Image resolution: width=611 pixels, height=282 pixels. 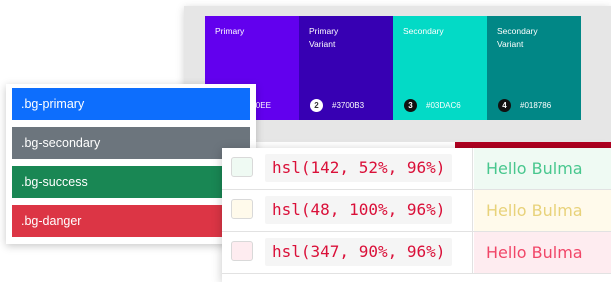 What do you see at coordinates (440, 68) in the screenshot?
I see `swatch-secondary: Secondary 3 #03DAC6` at bounding box center [440, 68].